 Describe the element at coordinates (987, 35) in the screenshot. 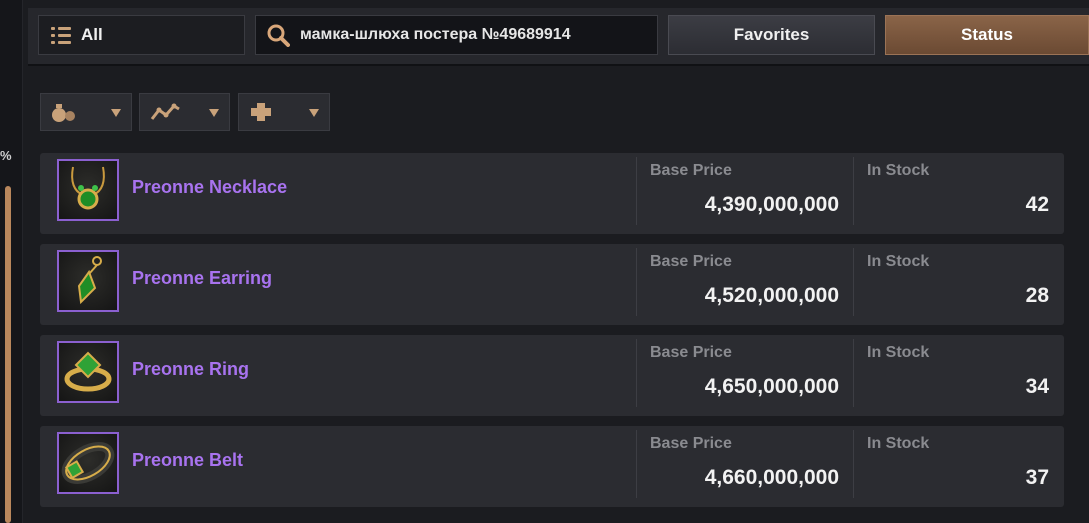

I see `status-button: Status` at that location.